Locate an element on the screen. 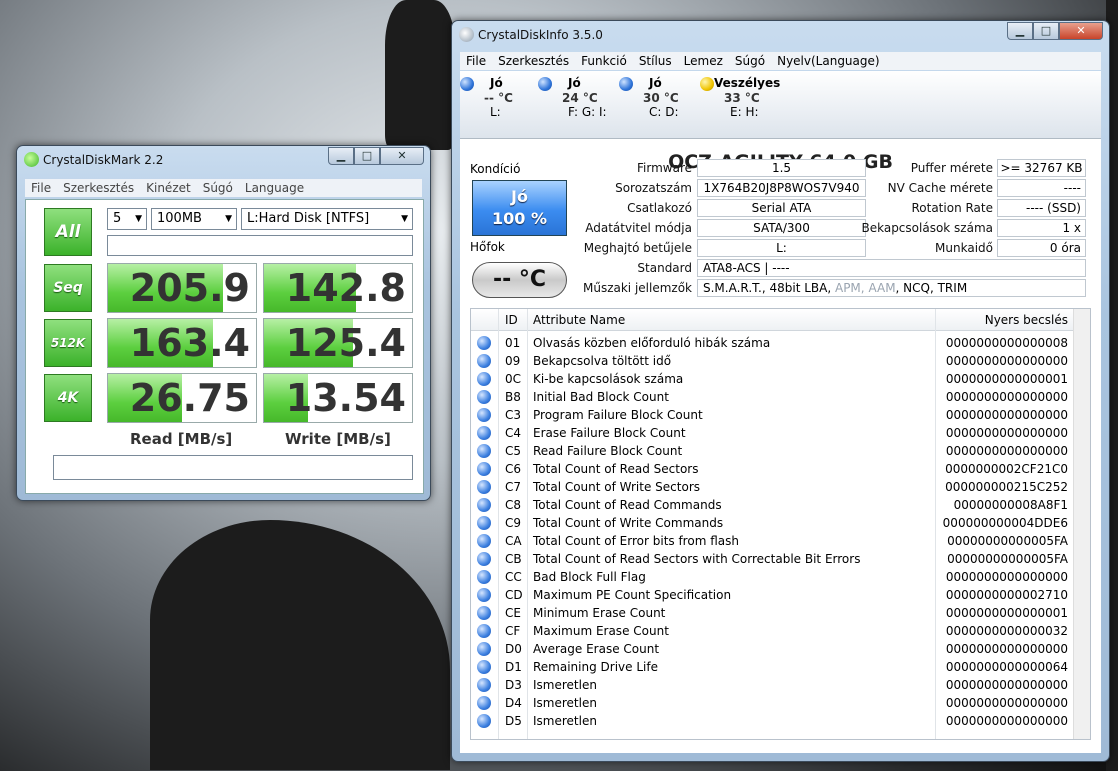 The image size is (1118, 771). table-row: D5 Ismeretlen 0000000000000000 is located at coordinates (780, 721).